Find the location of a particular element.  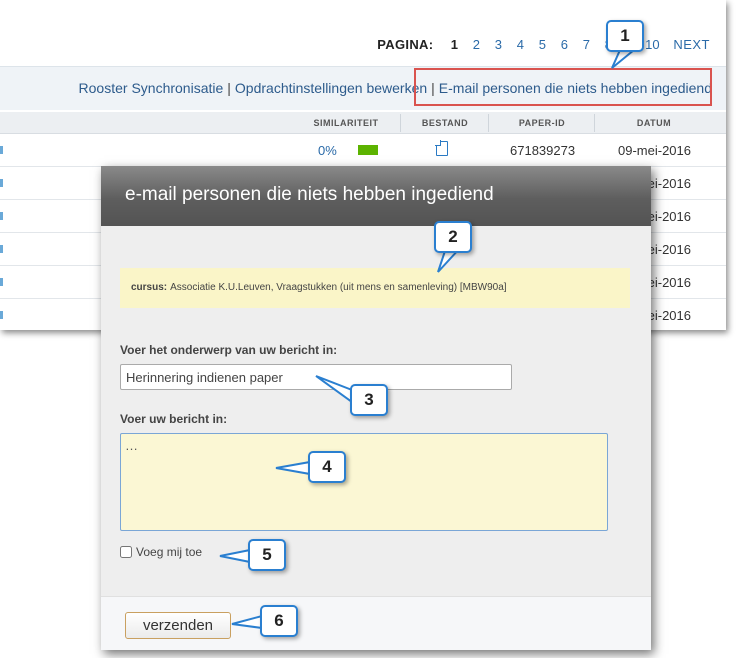

callout-6: 6 is located at coordinates (279, 621).